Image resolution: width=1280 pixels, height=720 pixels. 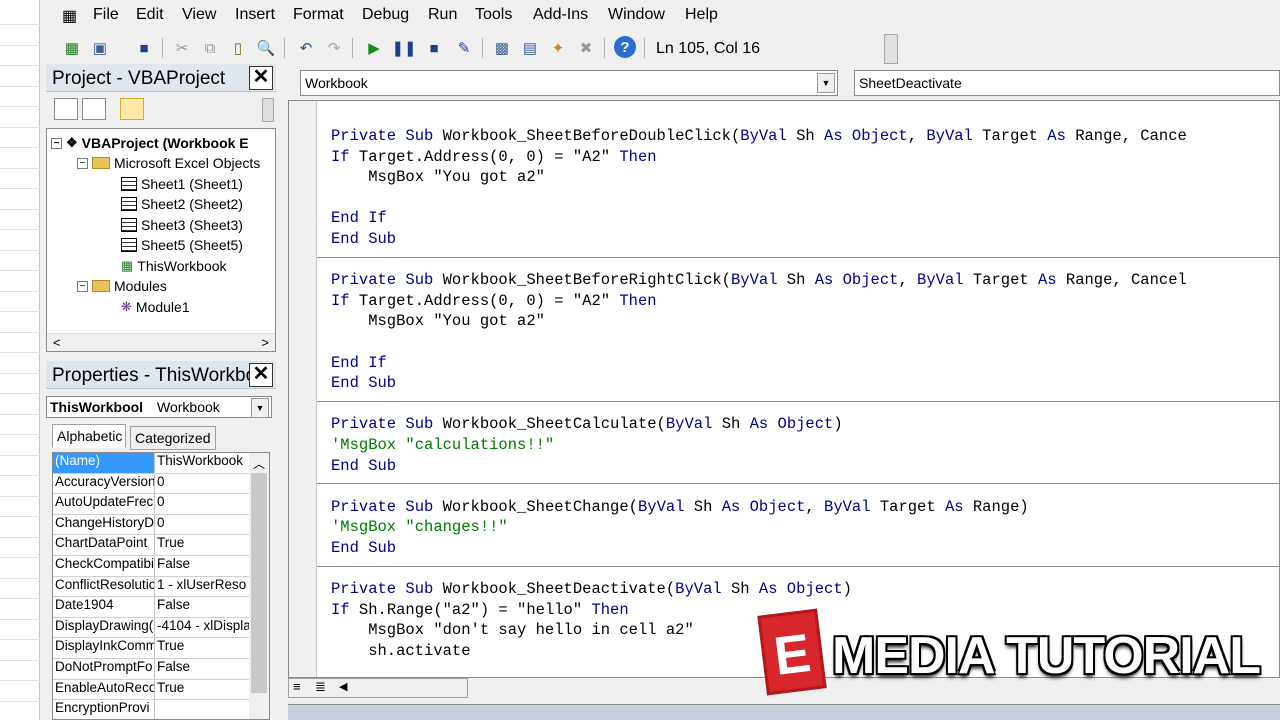 What do you see at coordinates (303, 389) in the screenshot?
I see `code-margin-indicator-bar` at bounding box center [303, 389].